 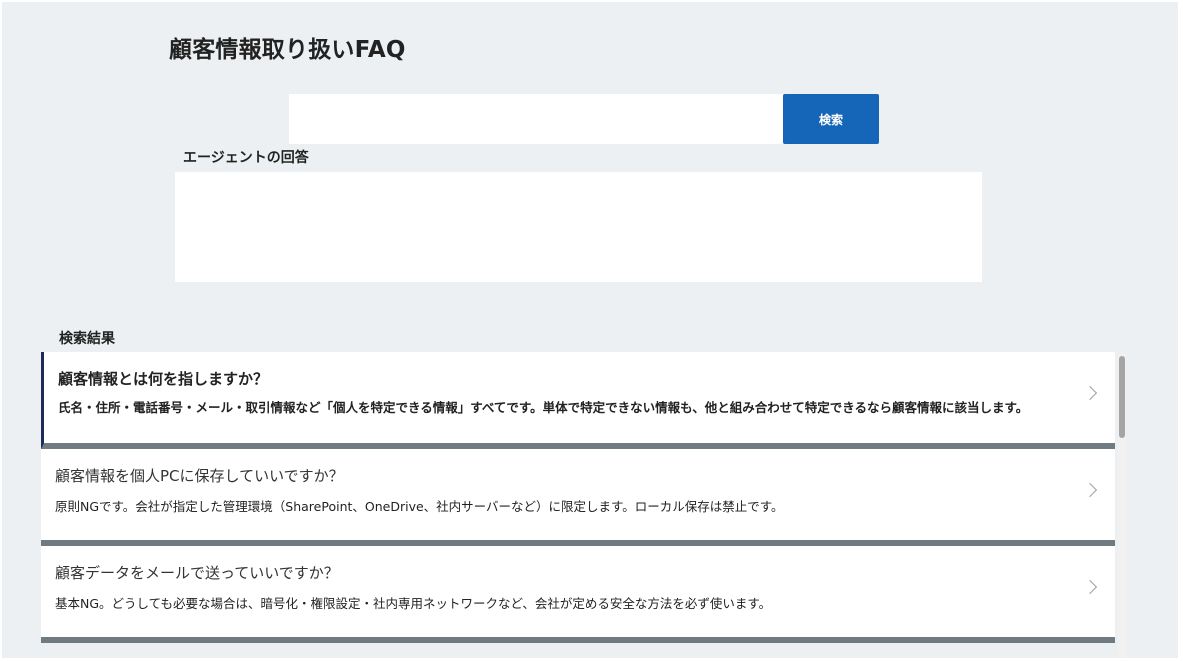 I want to click on results-scrollbar, so click(x=1122, y=506).